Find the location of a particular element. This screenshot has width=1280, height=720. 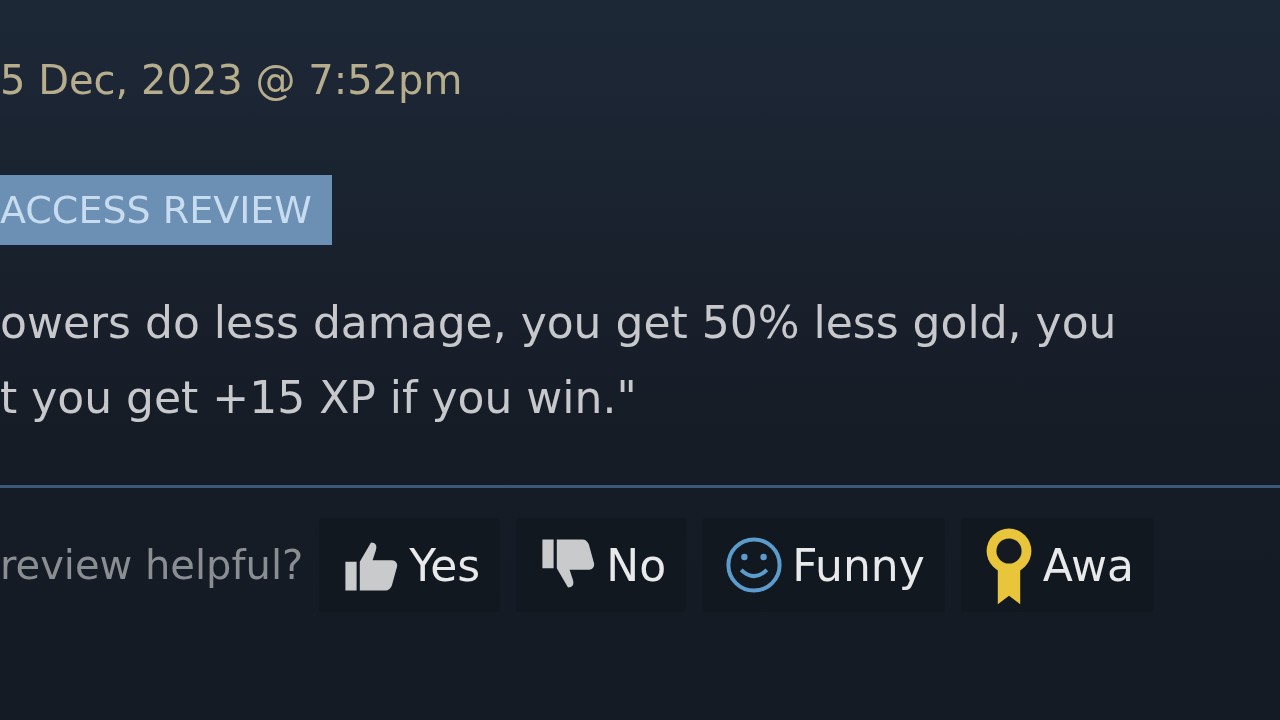

early-access-badge: ACCESS REVIEW is located at coordinates (166, 210).